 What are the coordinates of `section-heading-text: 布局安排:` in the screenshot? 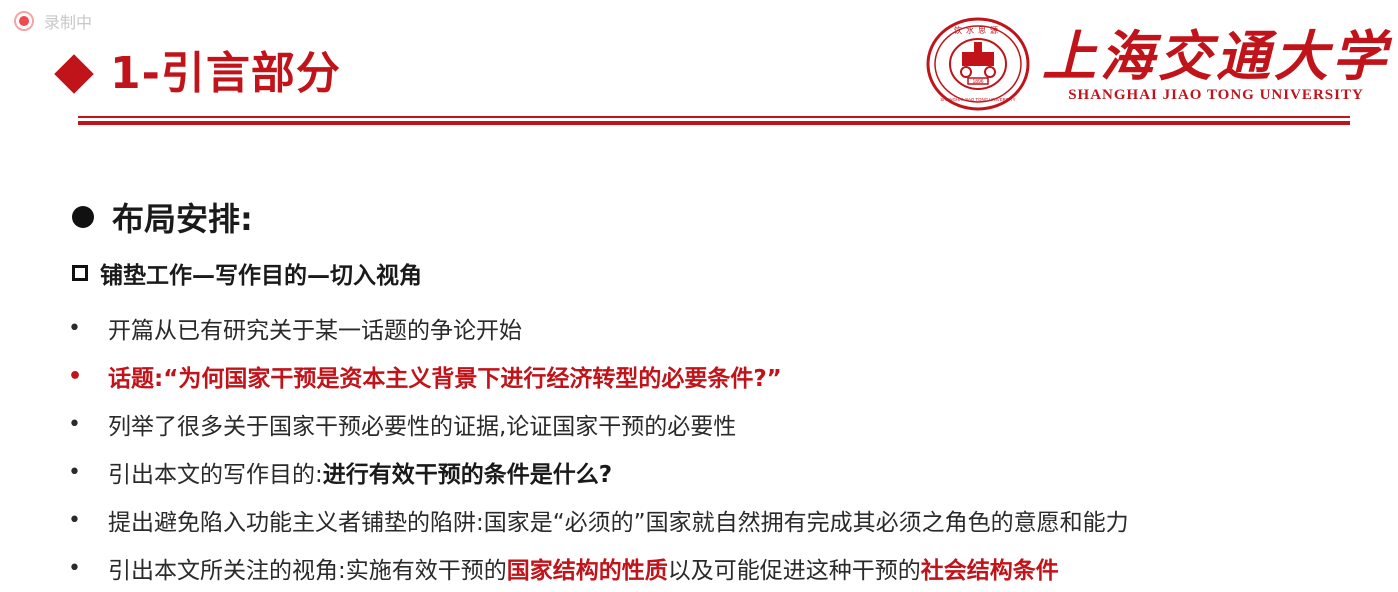 It's located at (182, 219).